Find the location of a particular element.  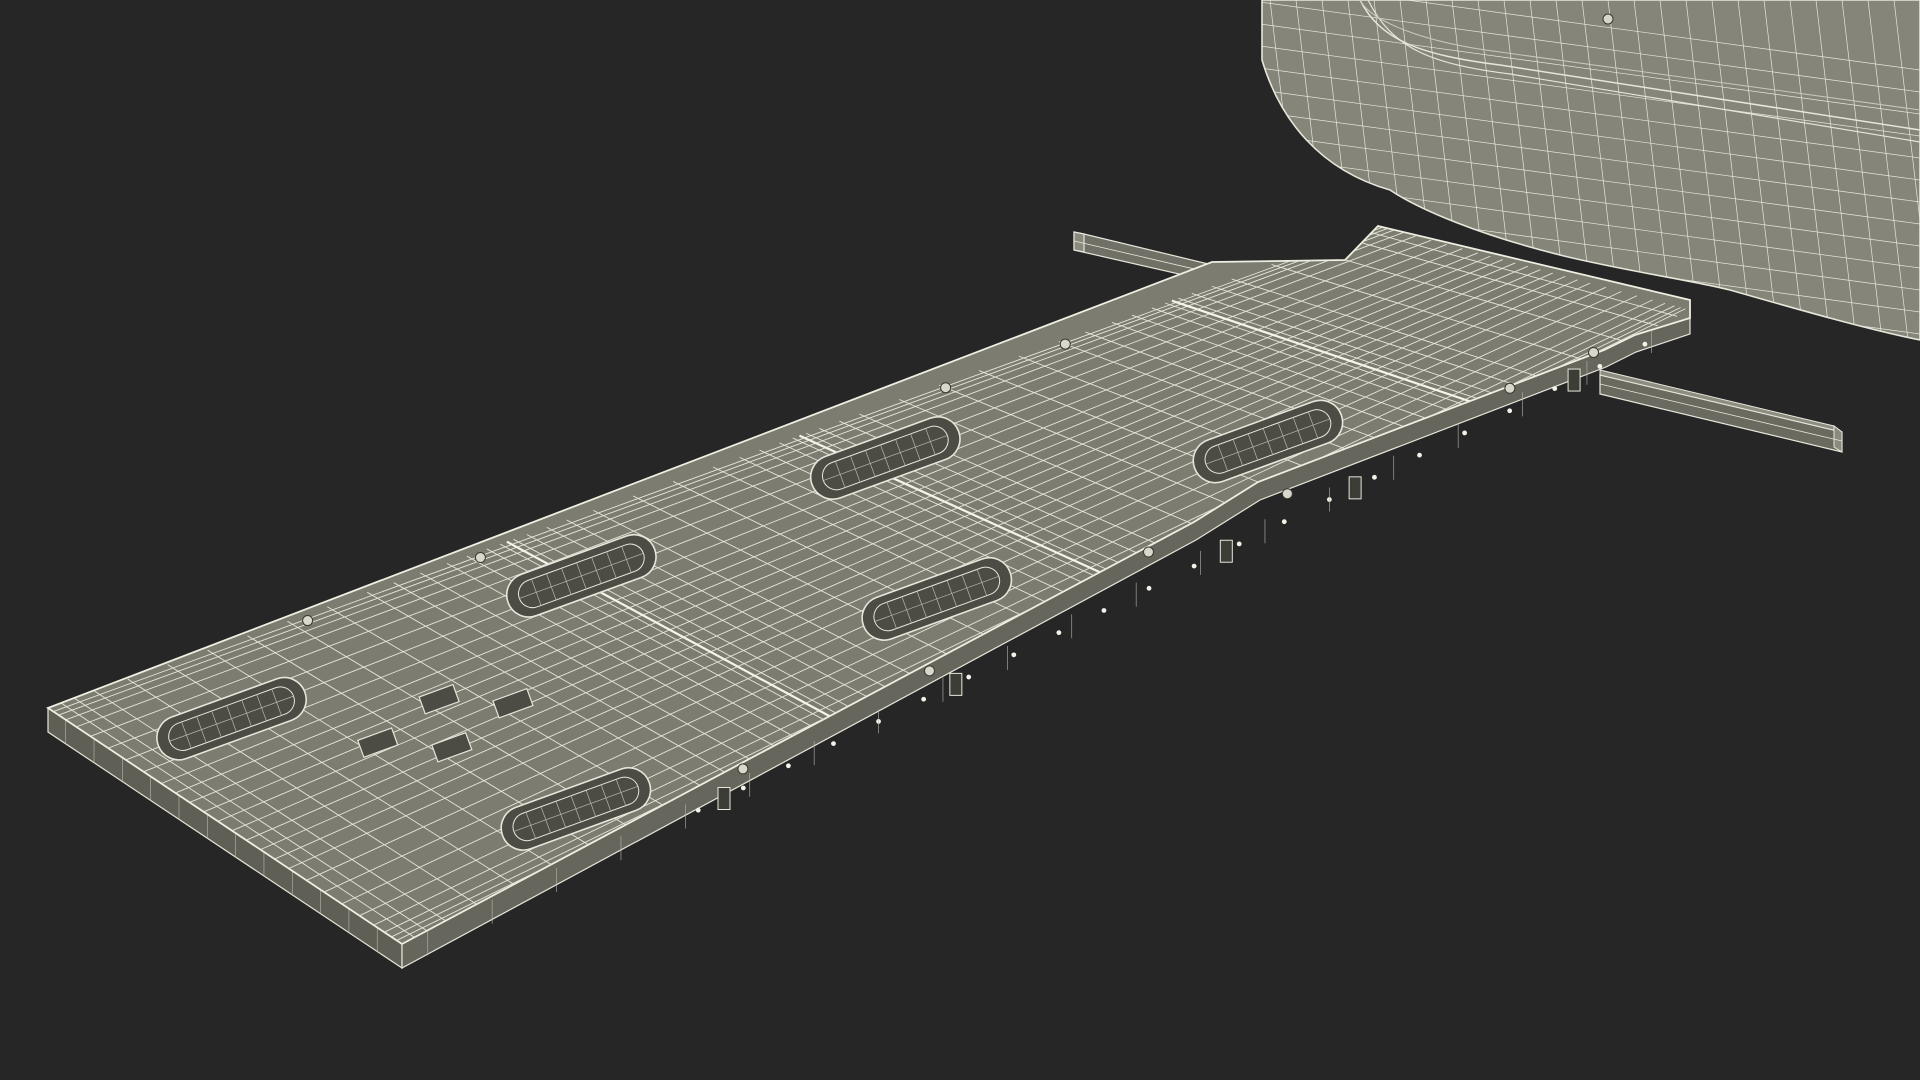

casing-screw is located at coordinates (1608, 19).